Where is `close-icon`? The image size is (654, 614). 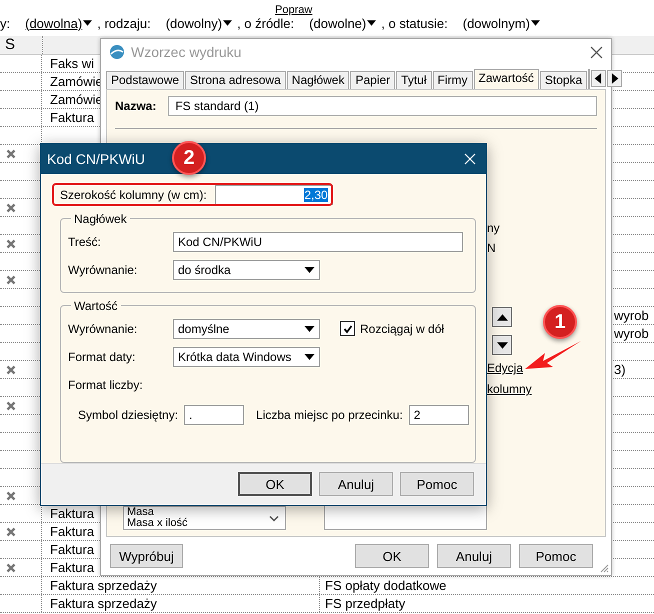 close-icon is located at coordinates (596, 52).